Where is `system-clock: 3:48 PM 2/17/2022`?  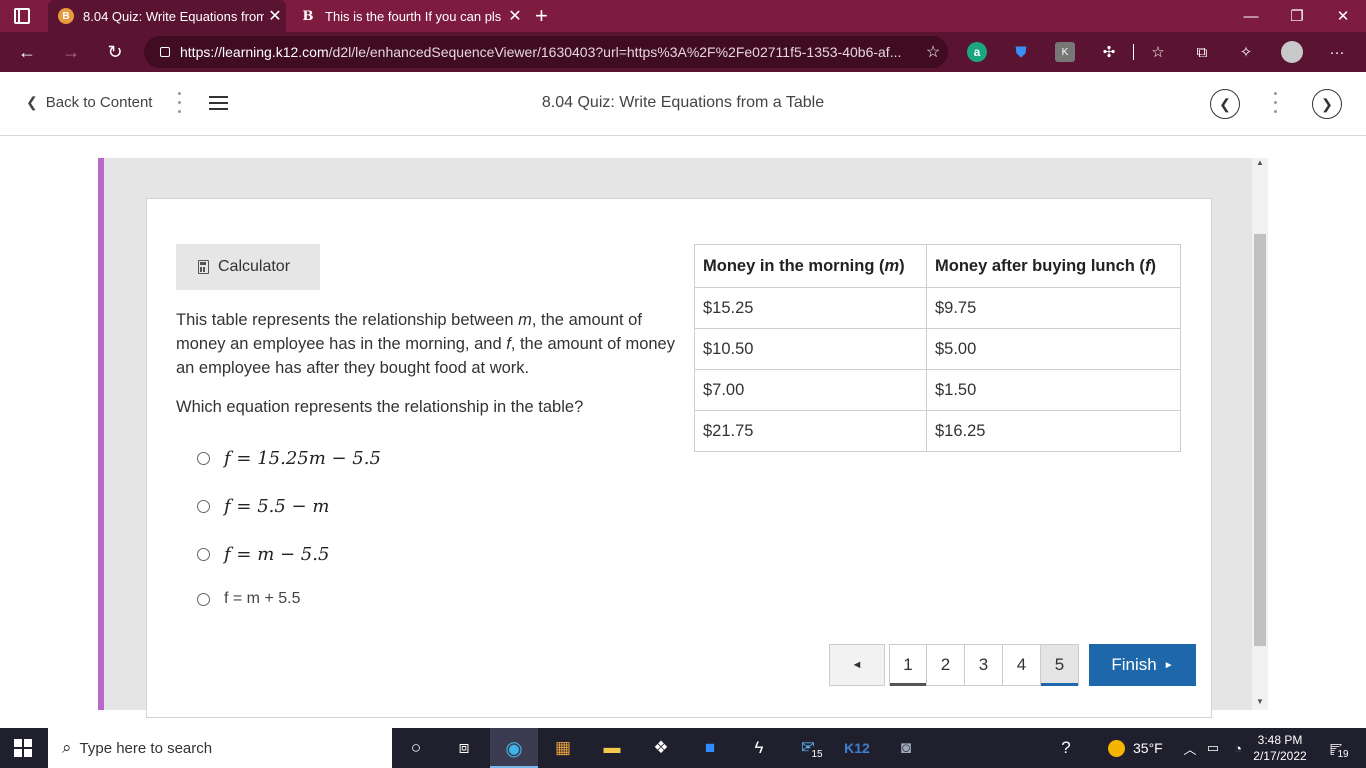
system-clock: 3:48 PM 2/17/2022 is located at coordinates (1280, 748).